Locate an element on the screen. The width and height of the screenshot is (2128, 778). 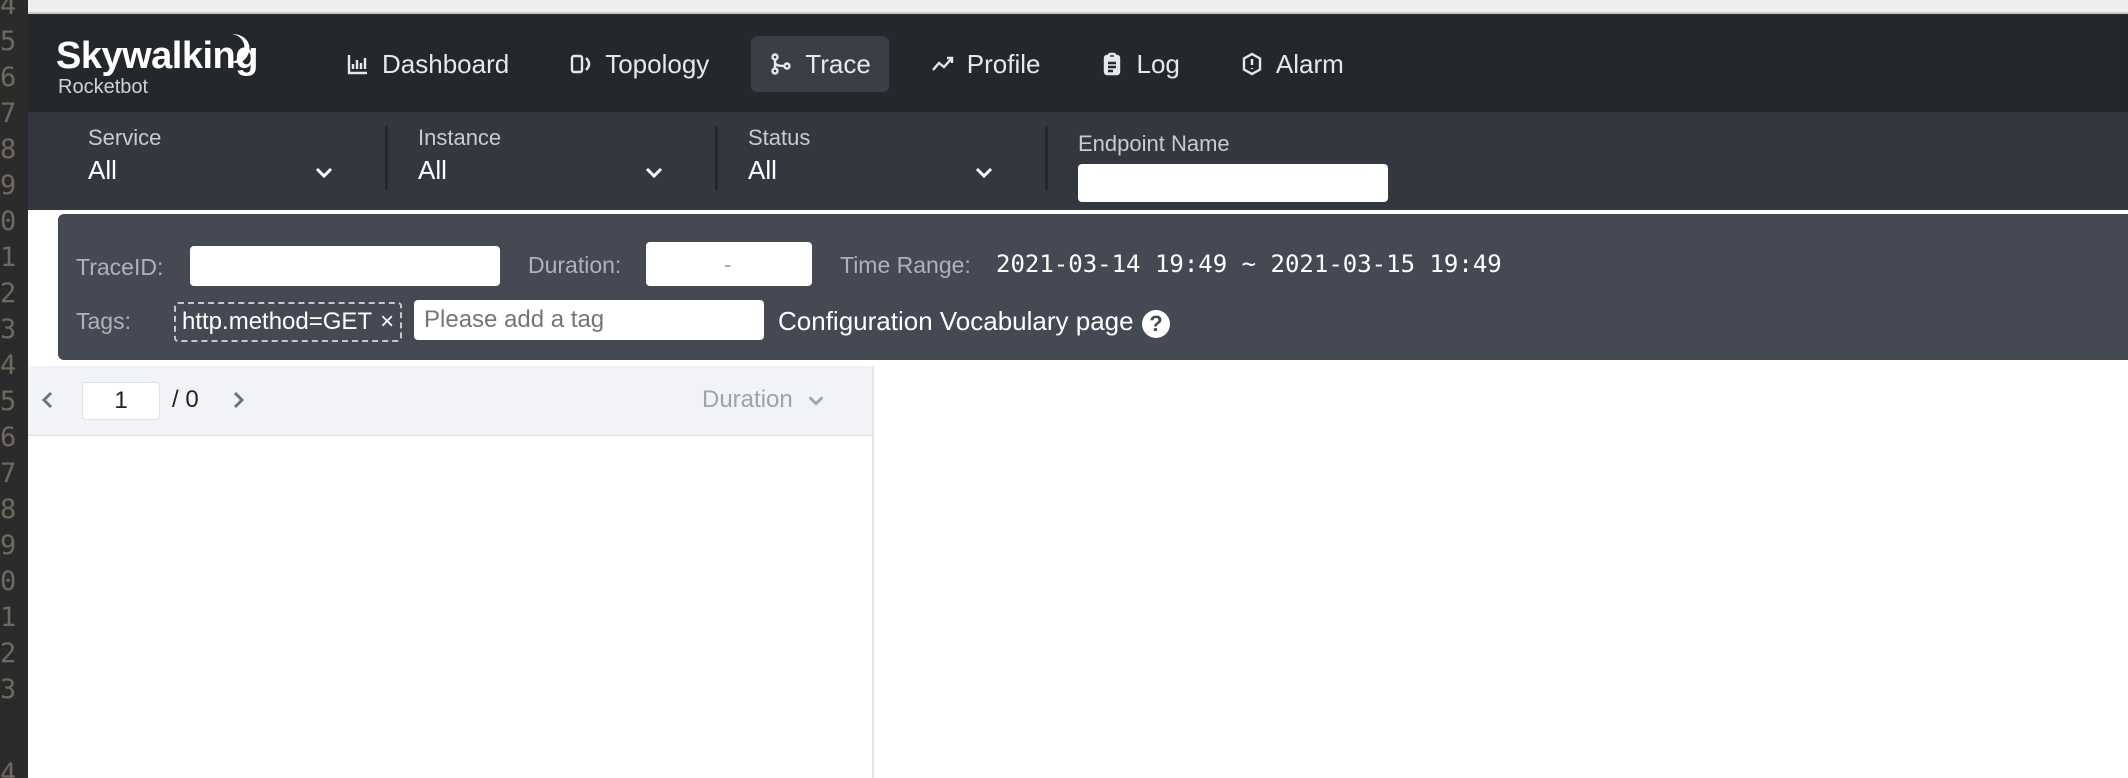
clipboard-icon is located at coordinates (1112, 64).